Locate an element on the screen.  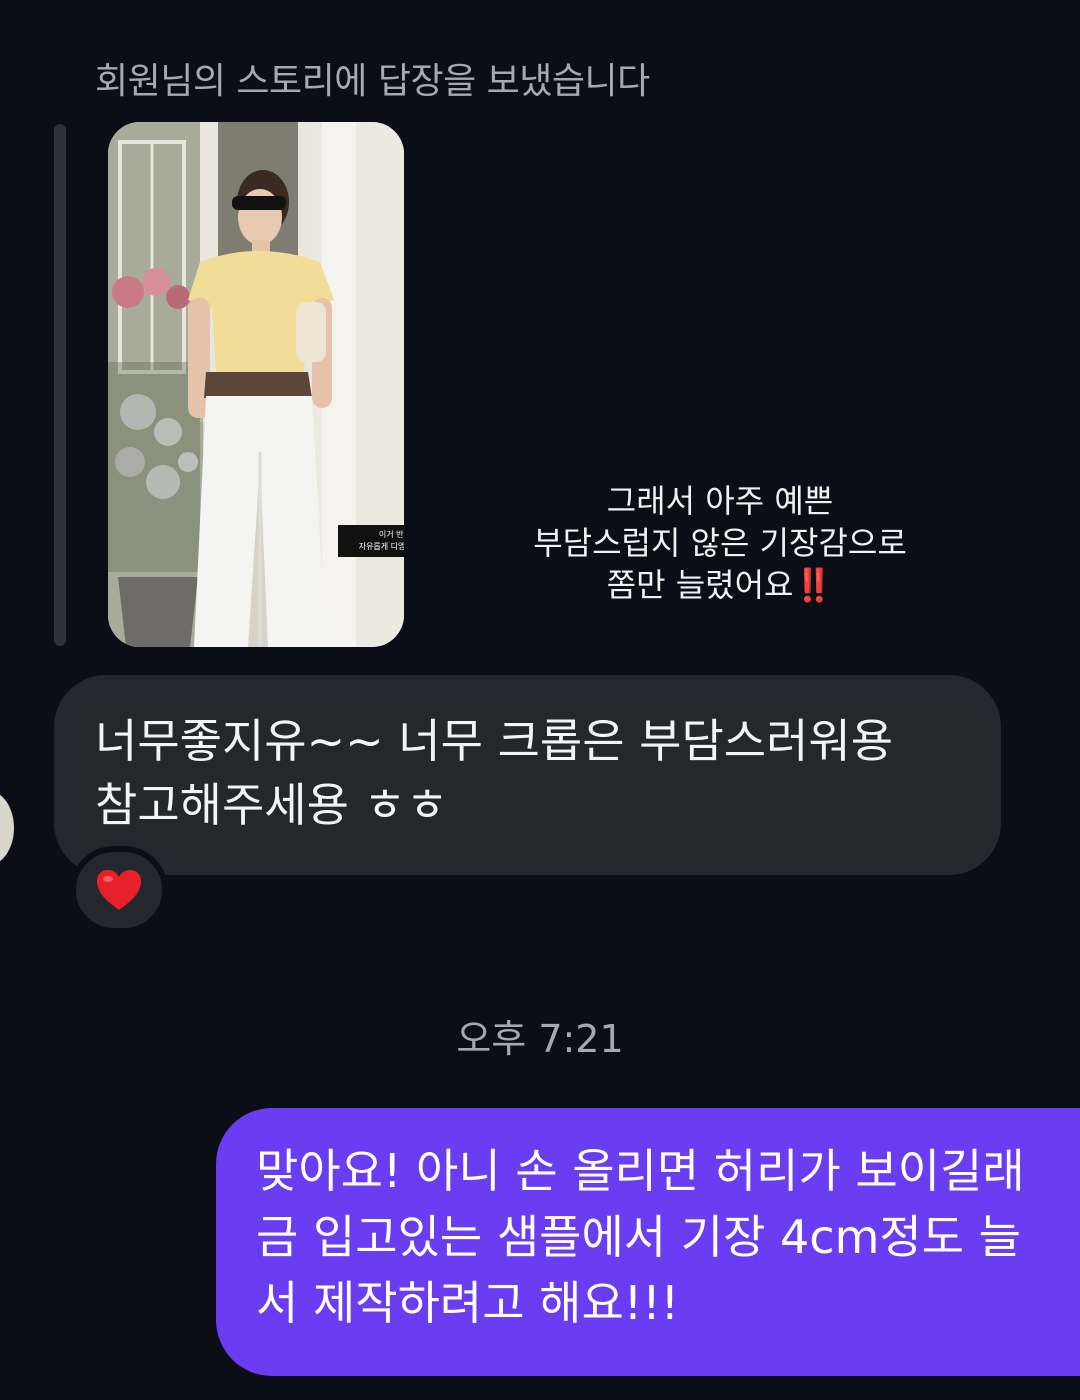
message-timestamp: 오후 7:21 is located at coordinates (540, 1039).